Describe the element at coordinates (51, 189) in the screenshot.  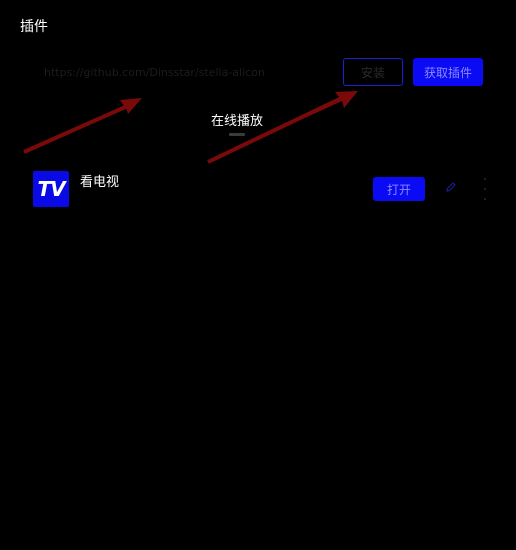
I see `tv-logo-icon: TV` at that location.